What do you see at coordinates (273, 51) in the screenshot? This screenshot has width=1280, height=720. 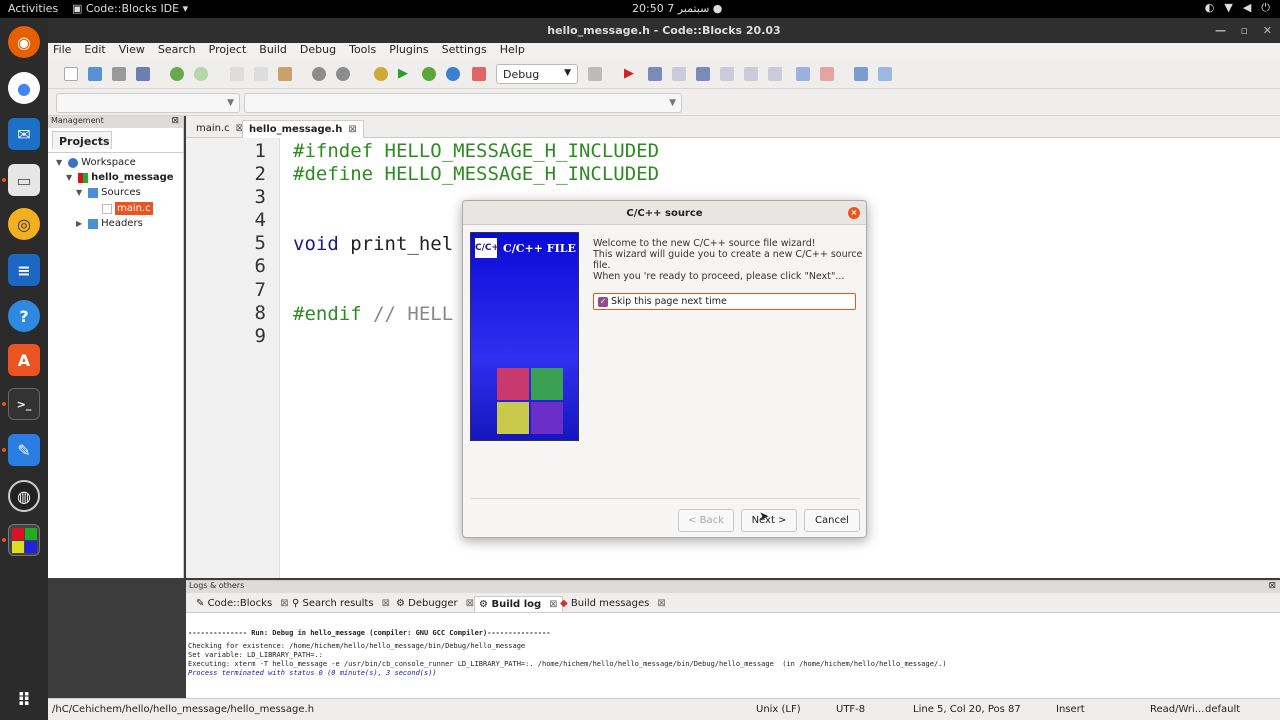 I see `menu-build: Build` at bounding box center [273, 51].